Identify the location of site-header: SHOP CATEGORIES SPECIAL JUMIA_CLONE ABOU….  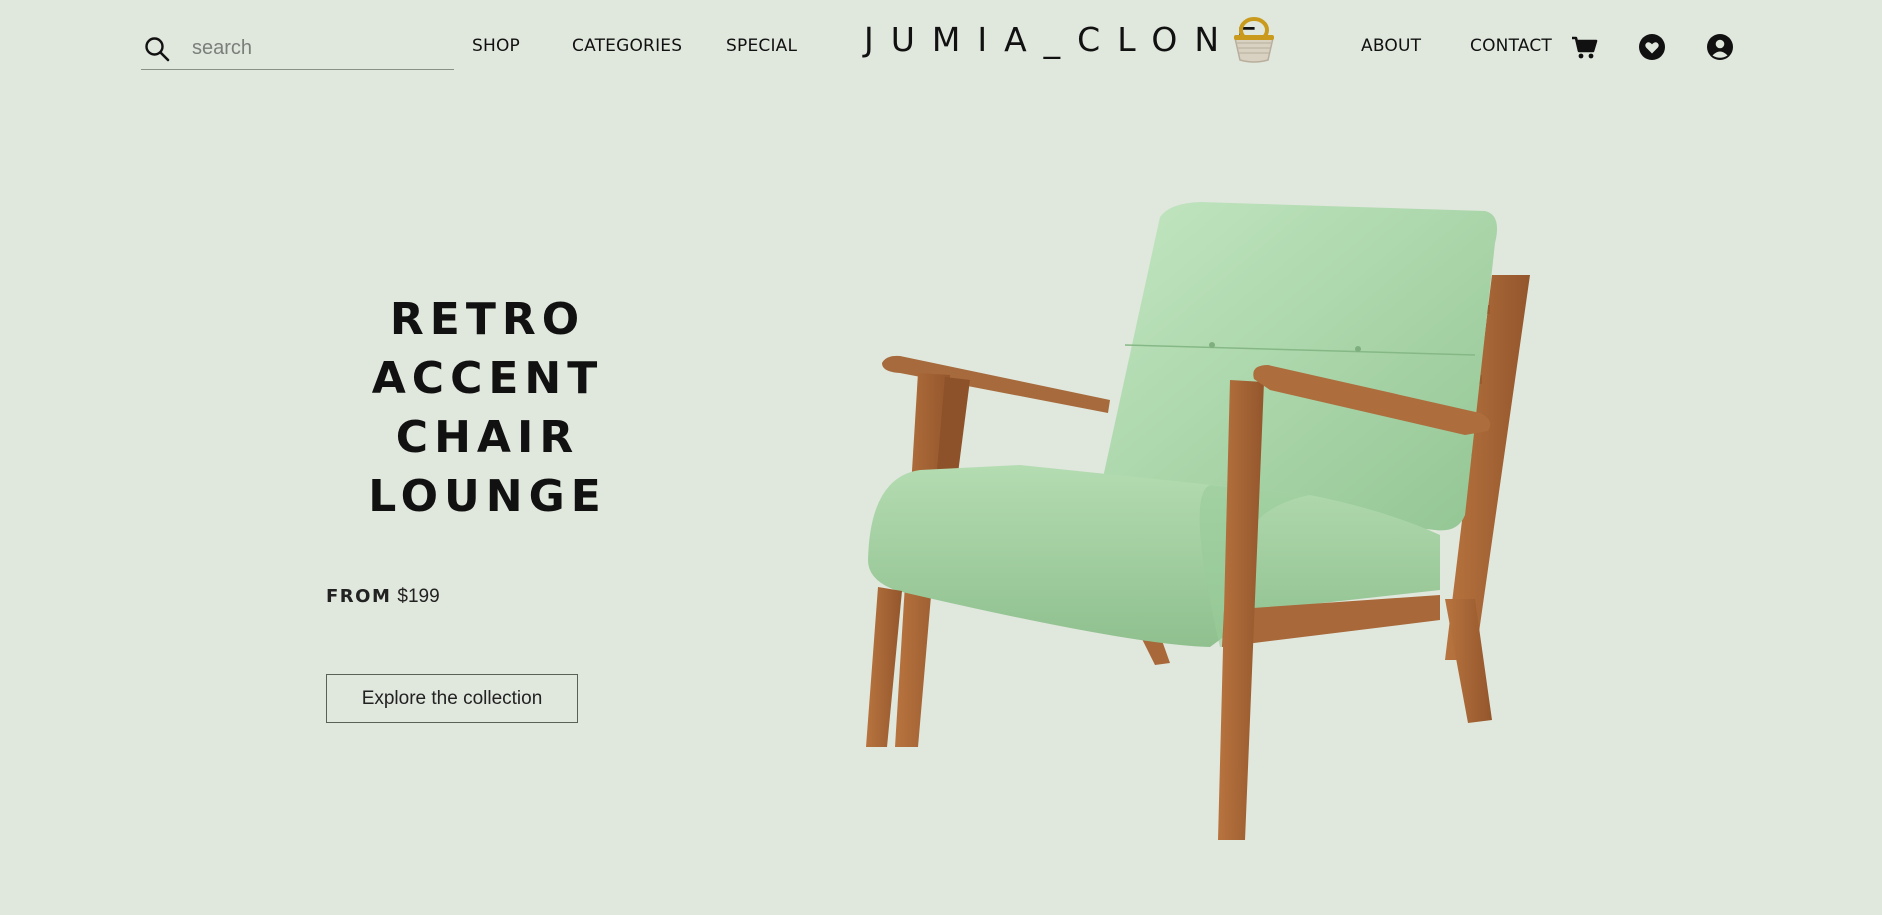
(941, 47).